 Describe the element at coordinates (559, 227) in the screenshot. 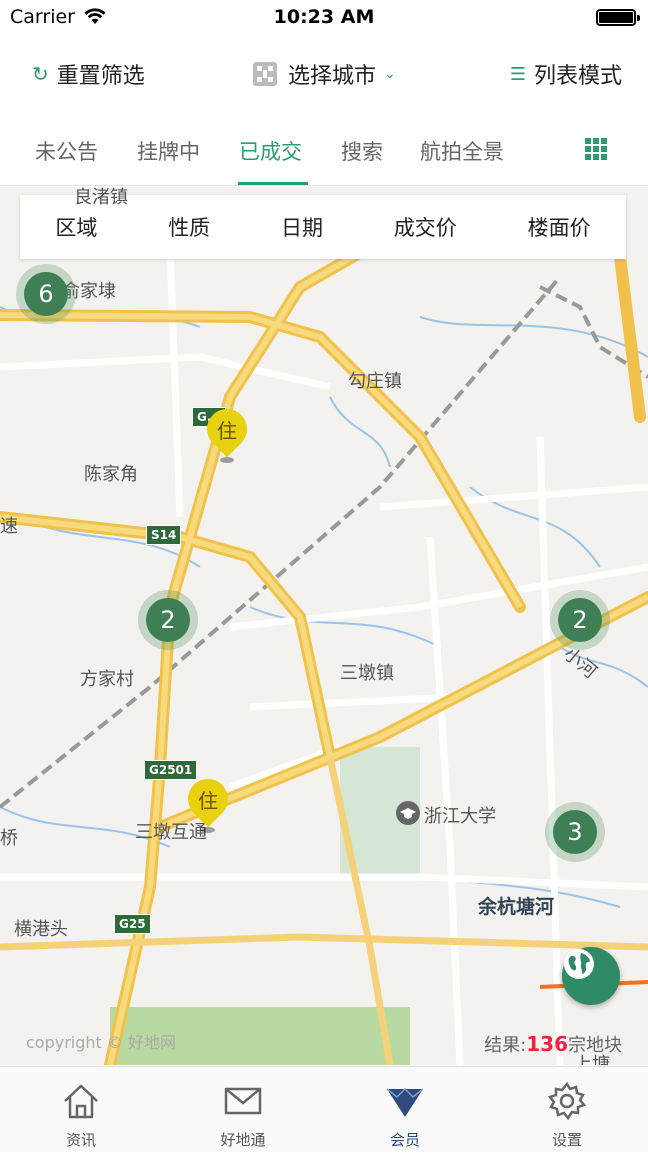

I see `filter-floor-price: 楼面价` at that location.